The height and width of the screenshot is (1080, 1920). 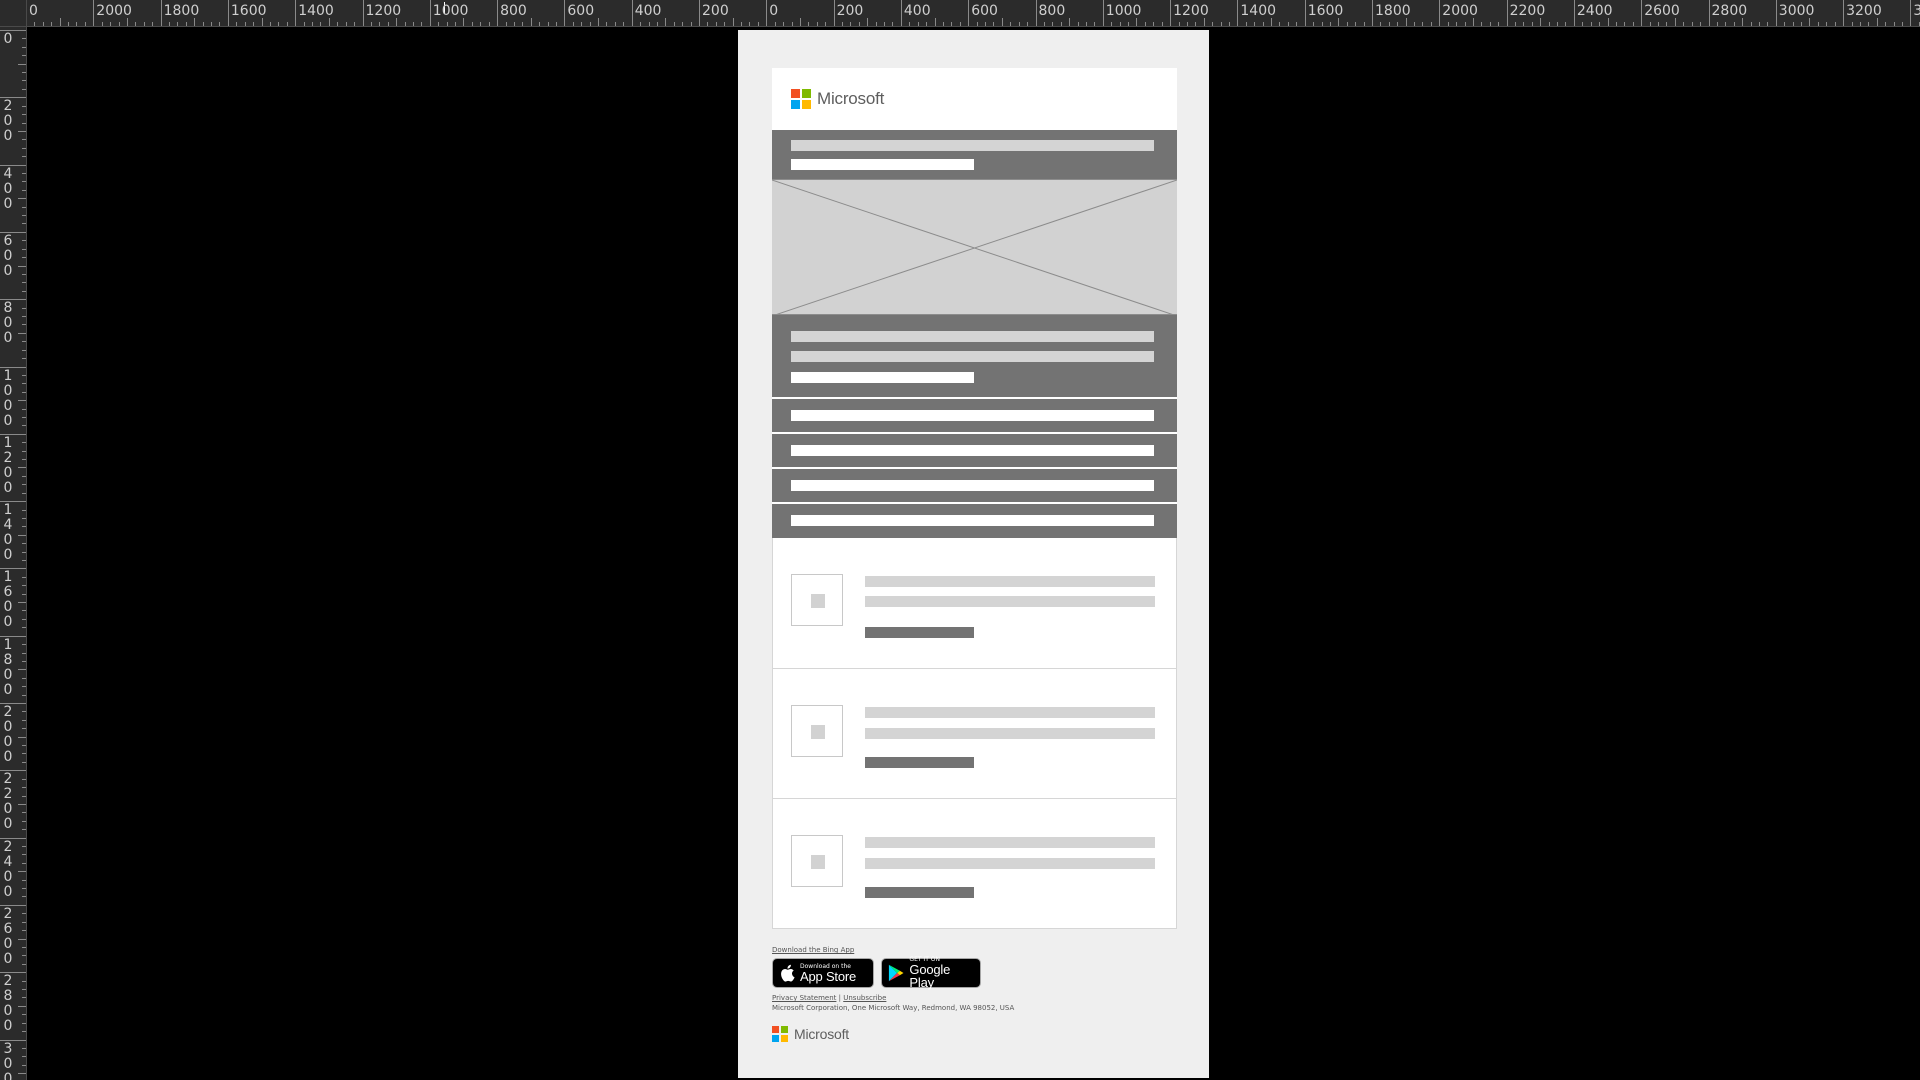 What do you see at coordinates (780, 1034) in the screenshot?
I see `microsoft-squares-icon` at bounding box center [780, 1034].